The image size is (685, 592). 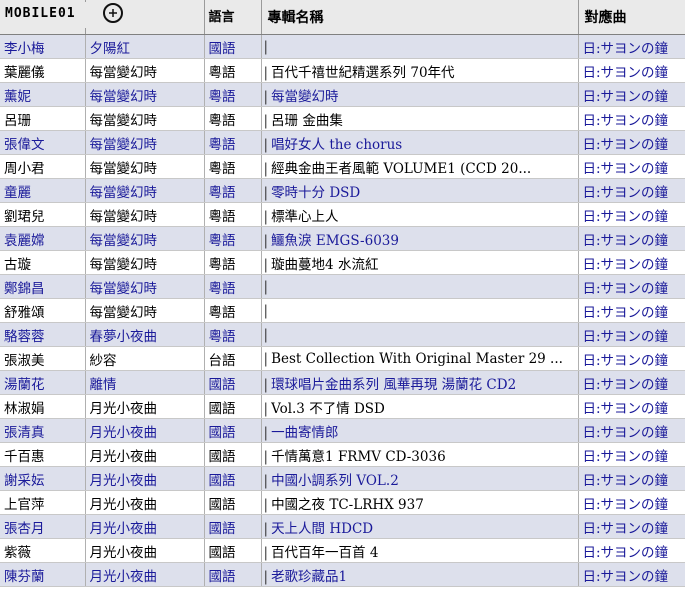 What do you see at coordinates (342, 310) in the screenshot?
I see `table-row: 舒雅頌 每當變幻時 粵語 | 日:サヨンの鐘` at bounding box center [342, 310].